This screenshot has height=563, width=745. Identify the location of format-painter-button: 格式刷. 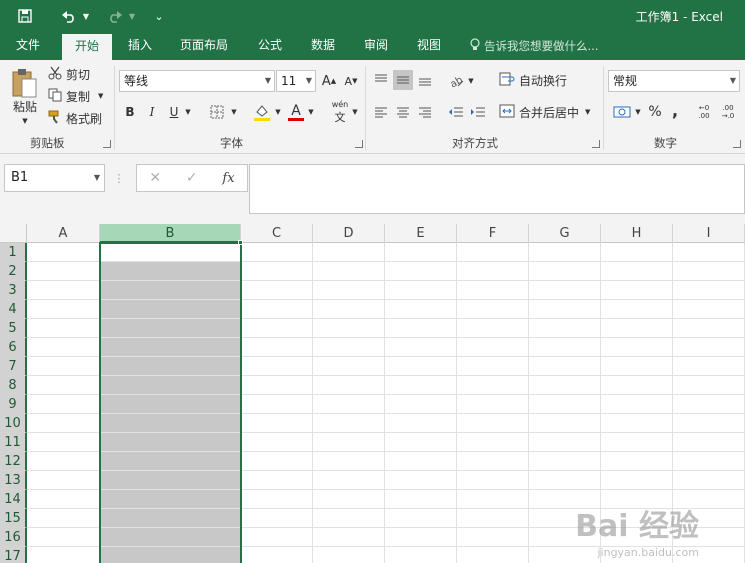
(77, 118).